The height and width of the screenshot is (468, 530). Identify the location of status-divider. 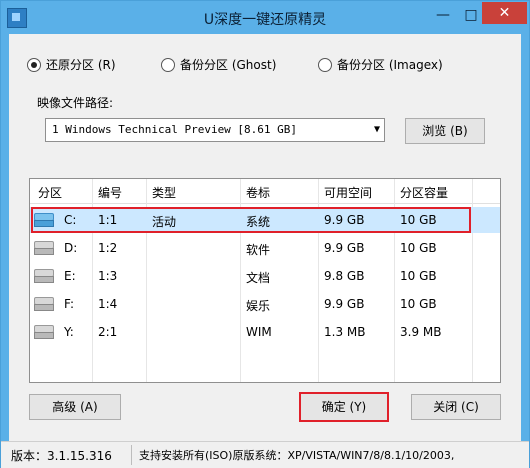
(131, 455).